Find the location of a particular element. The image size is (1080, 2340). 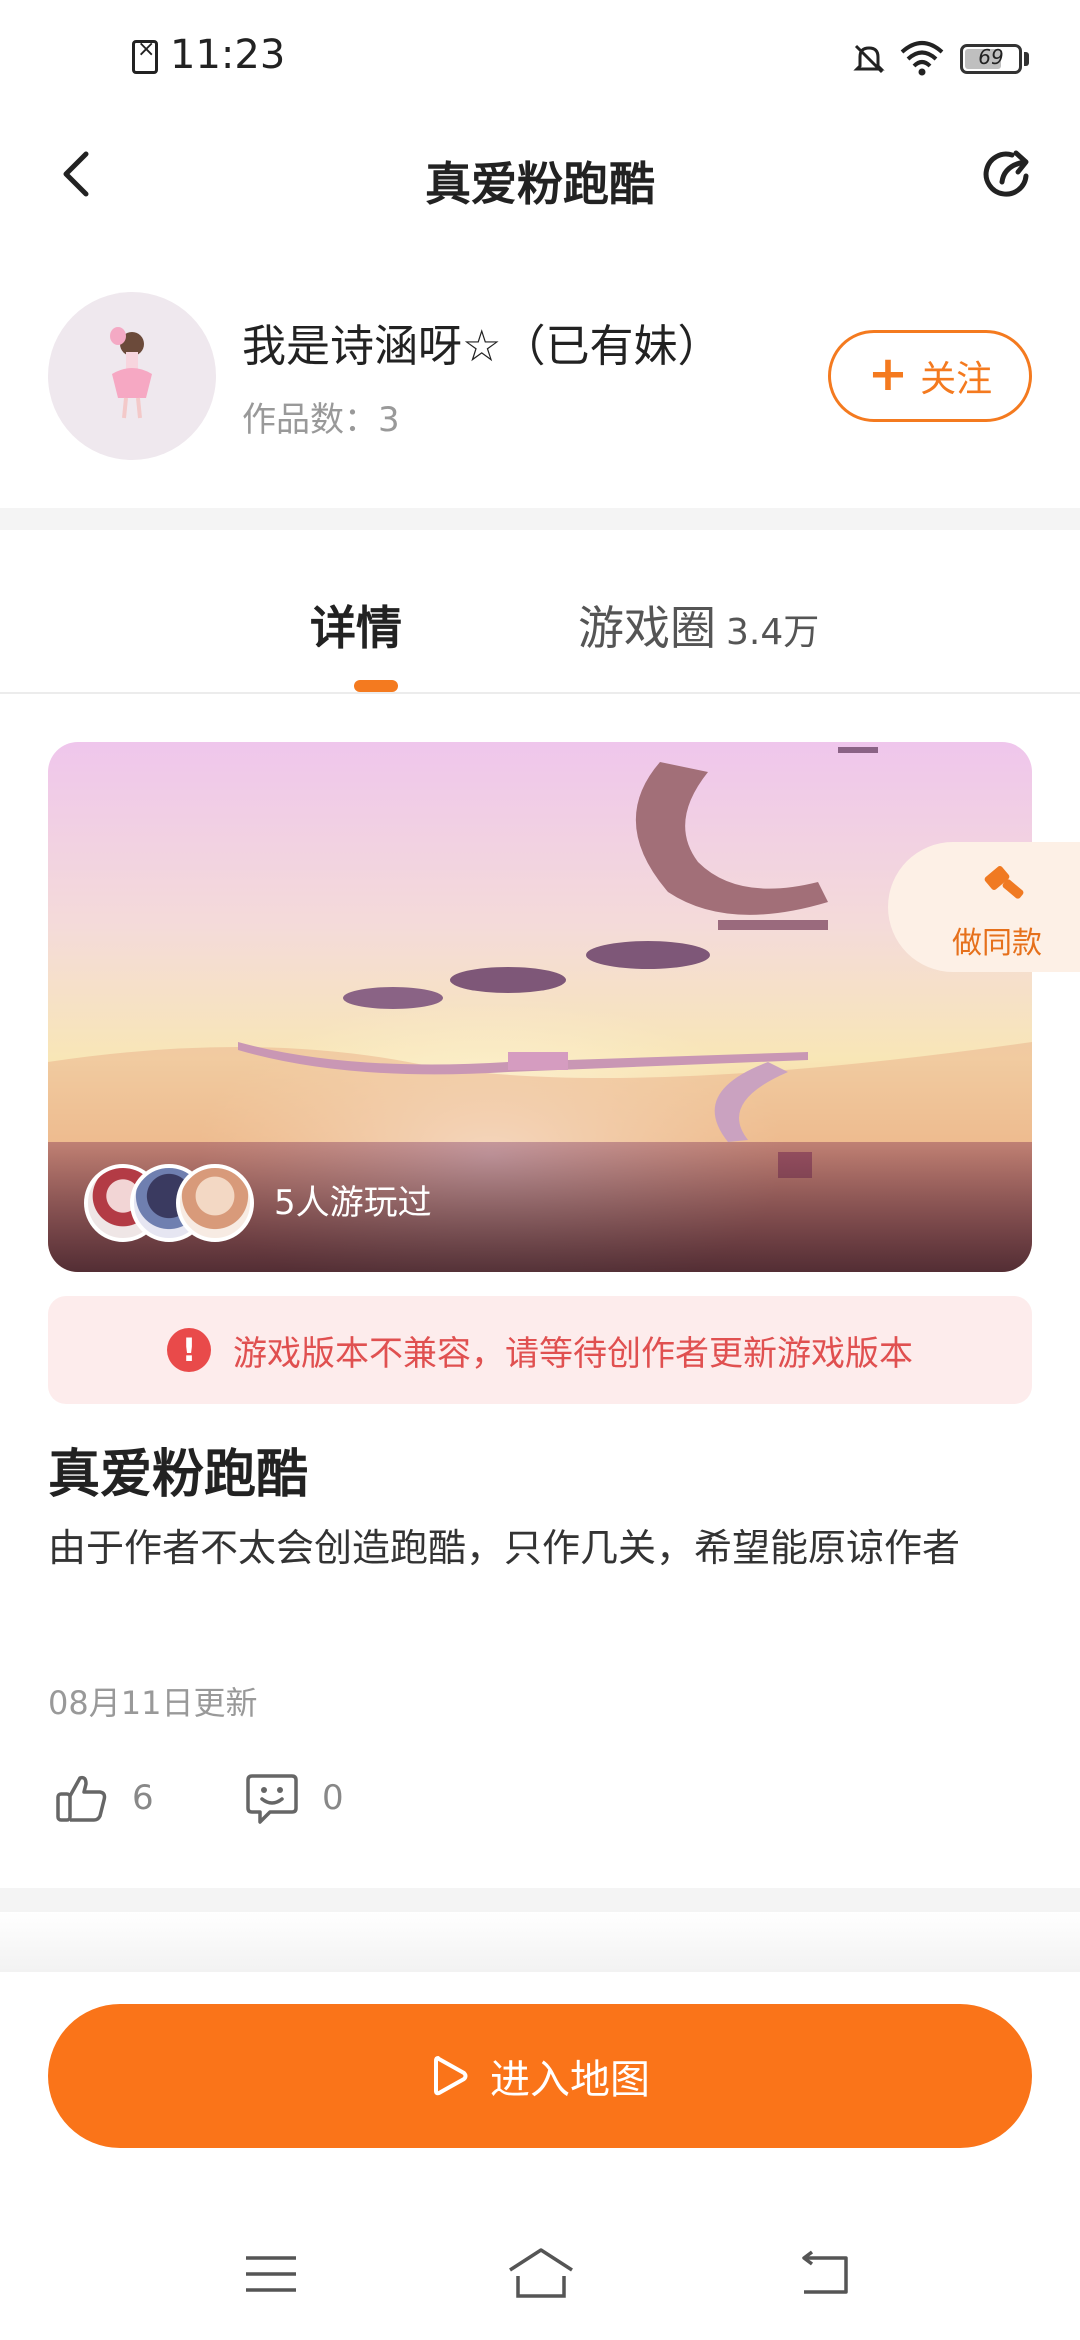

player-avatars is located at coordinates (174, 1204).